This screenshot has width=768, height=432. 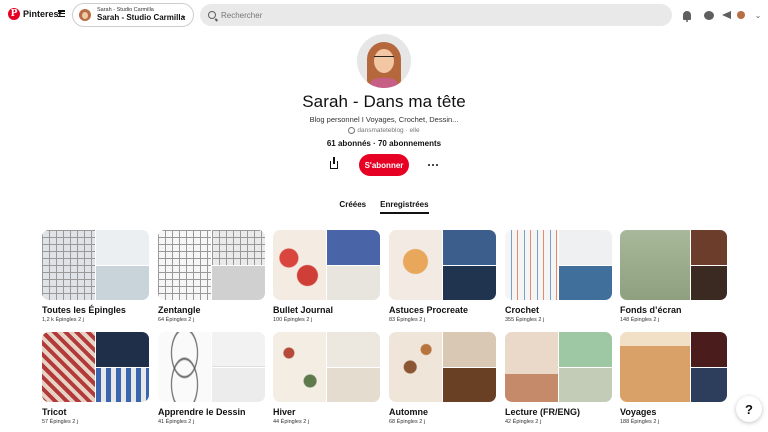 I want to click on board-title: Tricot, so click(x=54, y=412).